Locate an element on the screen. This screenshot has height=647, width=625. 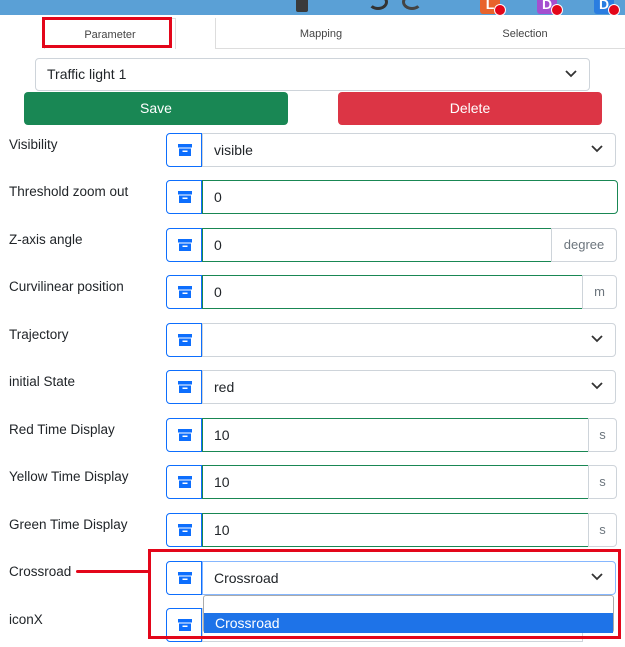
field-label-crossroad: Crossroad is located at coordinates (40, 571).